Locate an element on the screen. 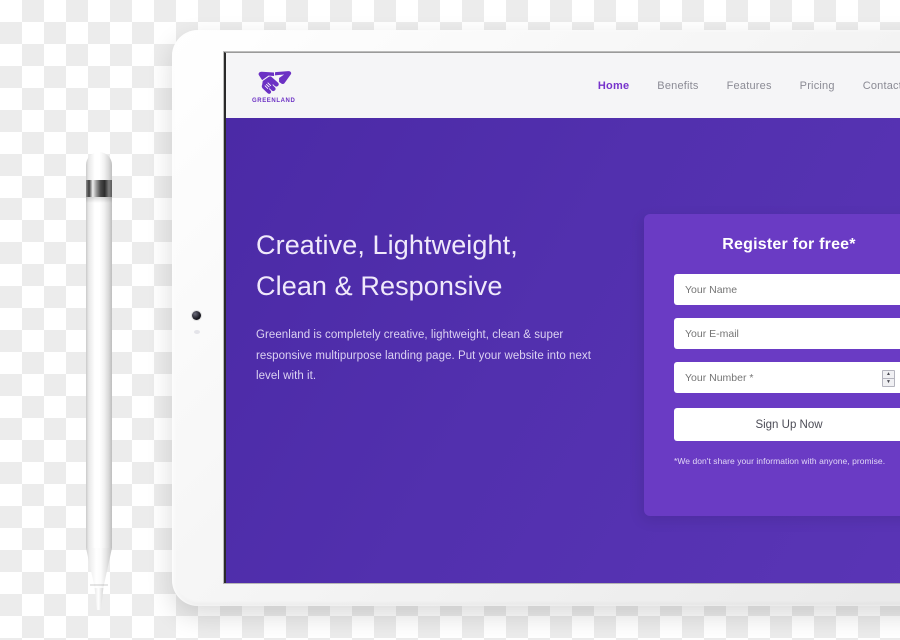 The width and height of the screenshot is (900, 640). stylus-body is located at coordinates (99, 352).